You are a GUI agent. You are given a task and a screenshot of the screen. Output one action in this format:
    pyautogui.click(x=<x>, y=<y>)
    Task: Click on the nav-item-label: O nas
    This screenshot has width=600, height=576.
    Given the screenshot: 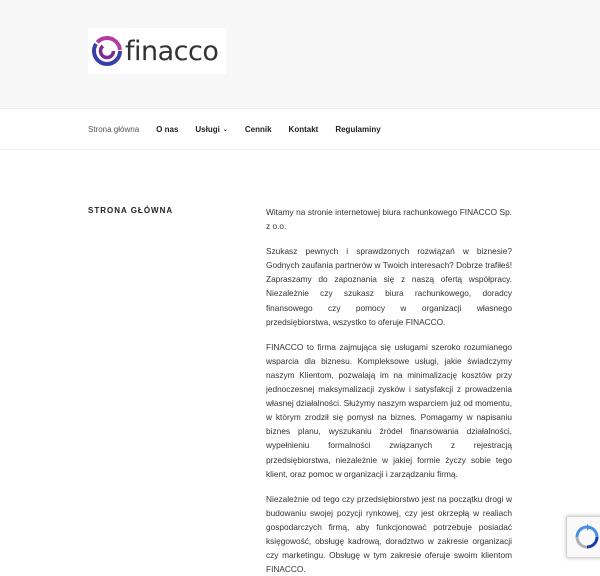 What is the action you would take?
    pyautogui.click(x=167, y=129)
    